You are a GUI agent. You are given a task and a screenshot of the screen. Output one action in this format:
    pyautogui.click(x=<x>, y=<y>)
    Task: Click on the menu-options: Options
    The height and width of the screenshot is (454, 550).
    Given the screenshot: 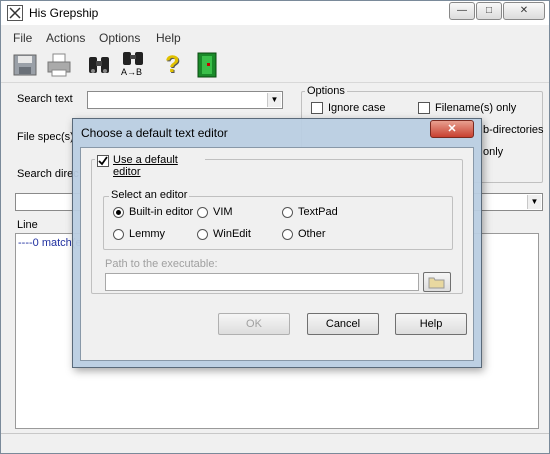 What is the action you would take?
    pyautogui.click(x=119, y=38)
    